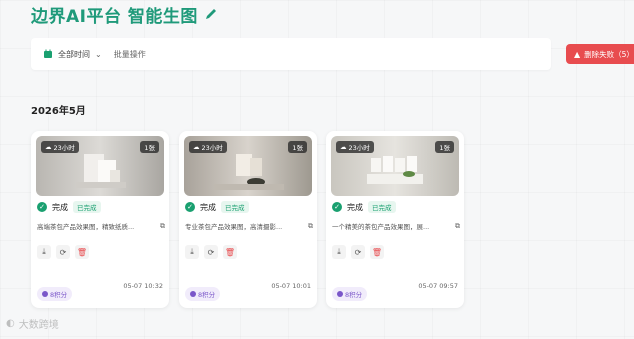 Image resolution: width=634 pixels, height=339 pixels. Describe the element at coordinates (291, 54) in the screenshot. I see `toolbar: 全部时间 ⌄ 批量操作` at that location.